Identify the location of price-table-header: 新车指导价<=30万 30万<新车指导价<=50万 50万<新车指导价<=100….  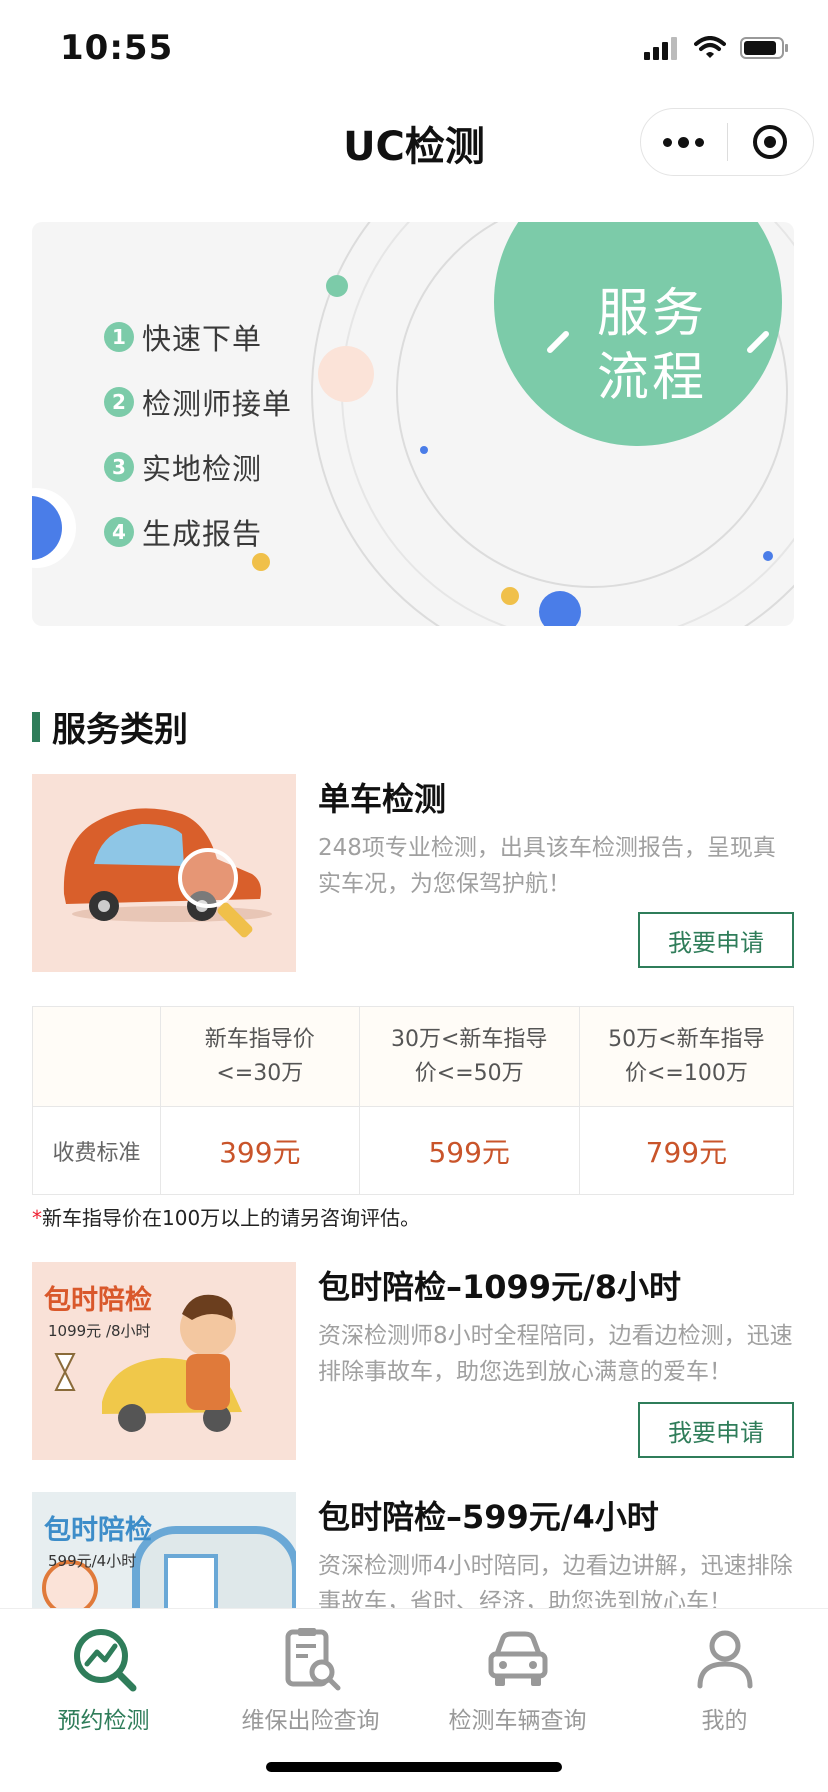
(413, 1056).